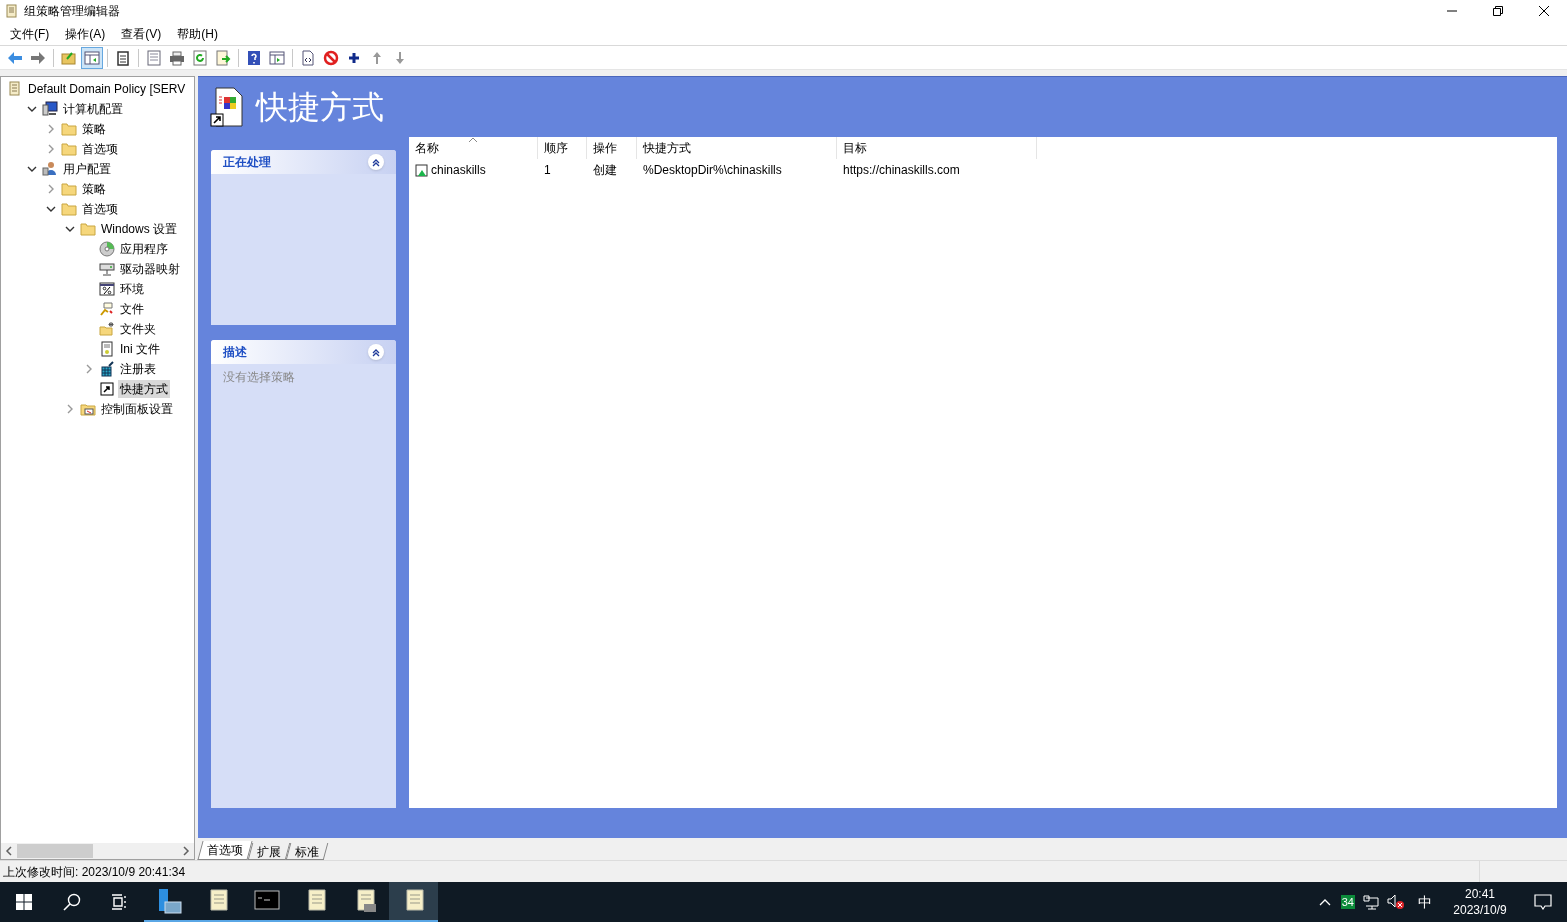  Describe the element at coordinates (107, 369) in the screenshot. I see `registry-cubes-icon` at that location.